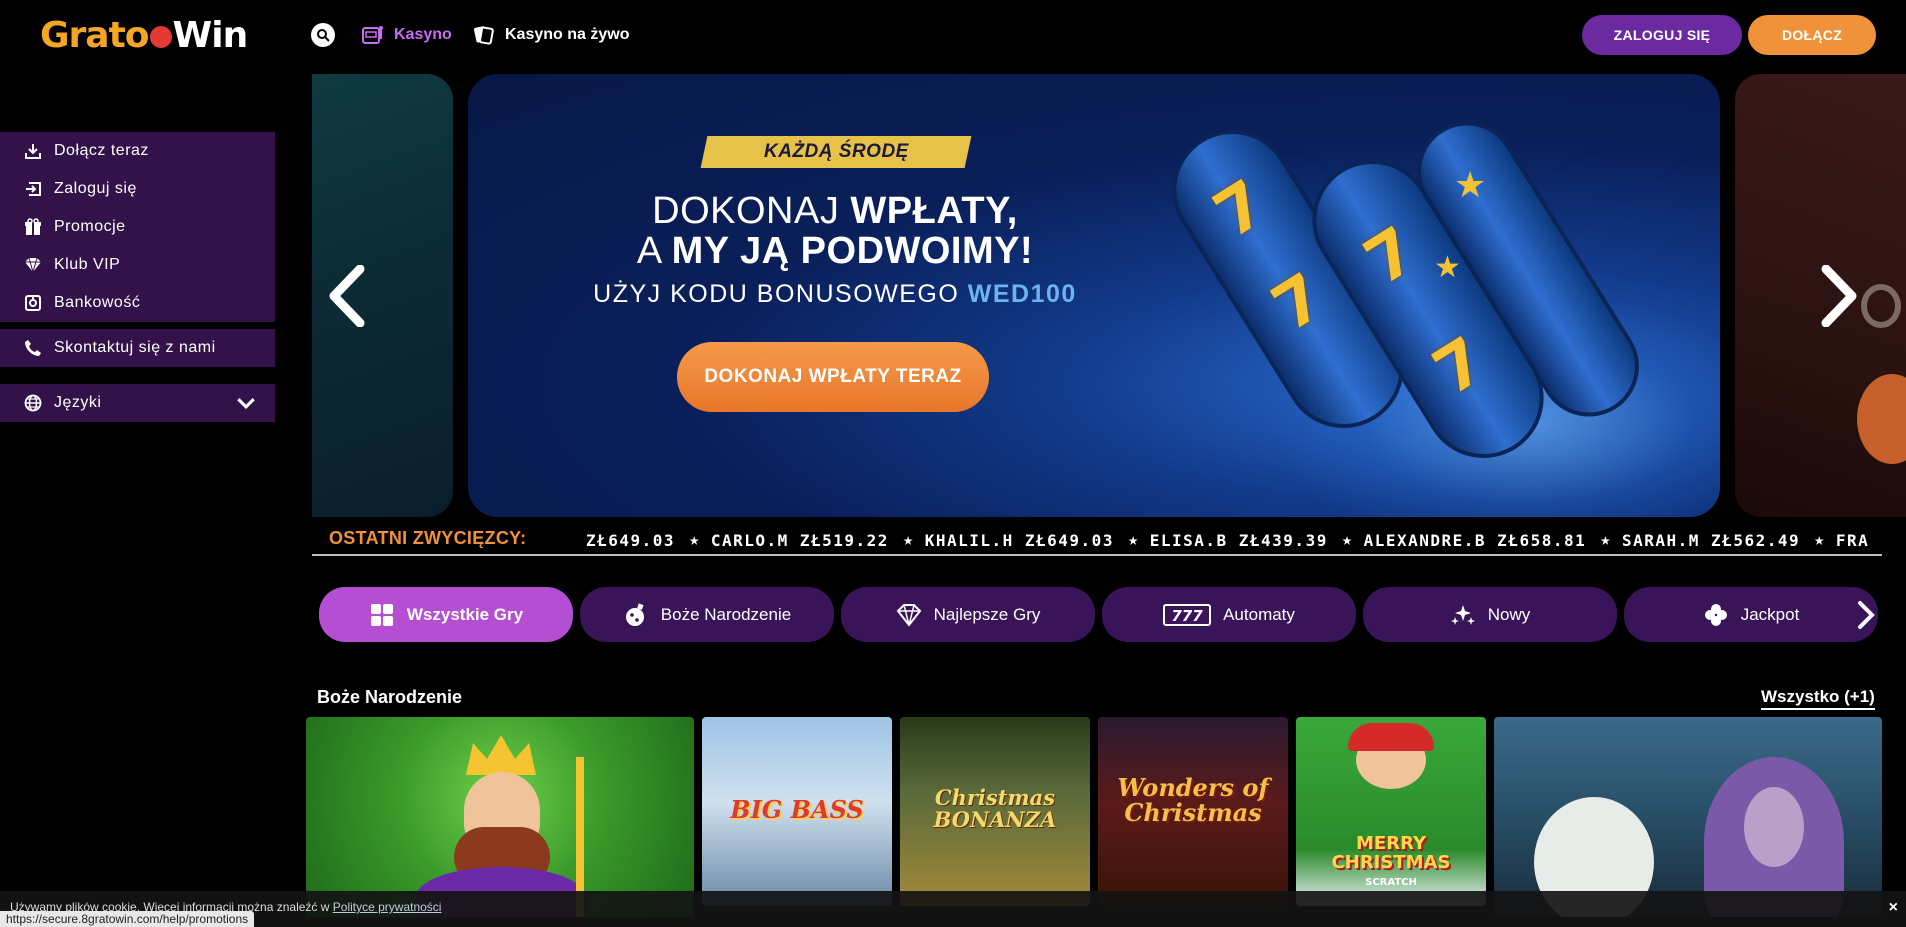  Describe the element at coordinates (346, 296) in the screenshot. I see `carousel-prev-arrow-icon` at that location.